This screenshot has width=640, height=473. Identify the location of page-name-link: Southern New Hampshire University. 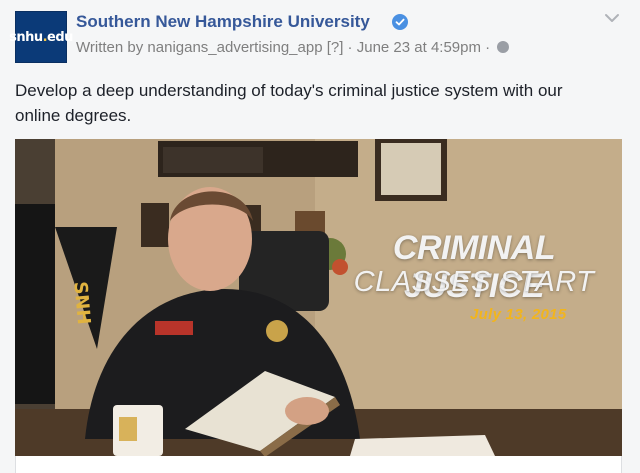
(223, 22).